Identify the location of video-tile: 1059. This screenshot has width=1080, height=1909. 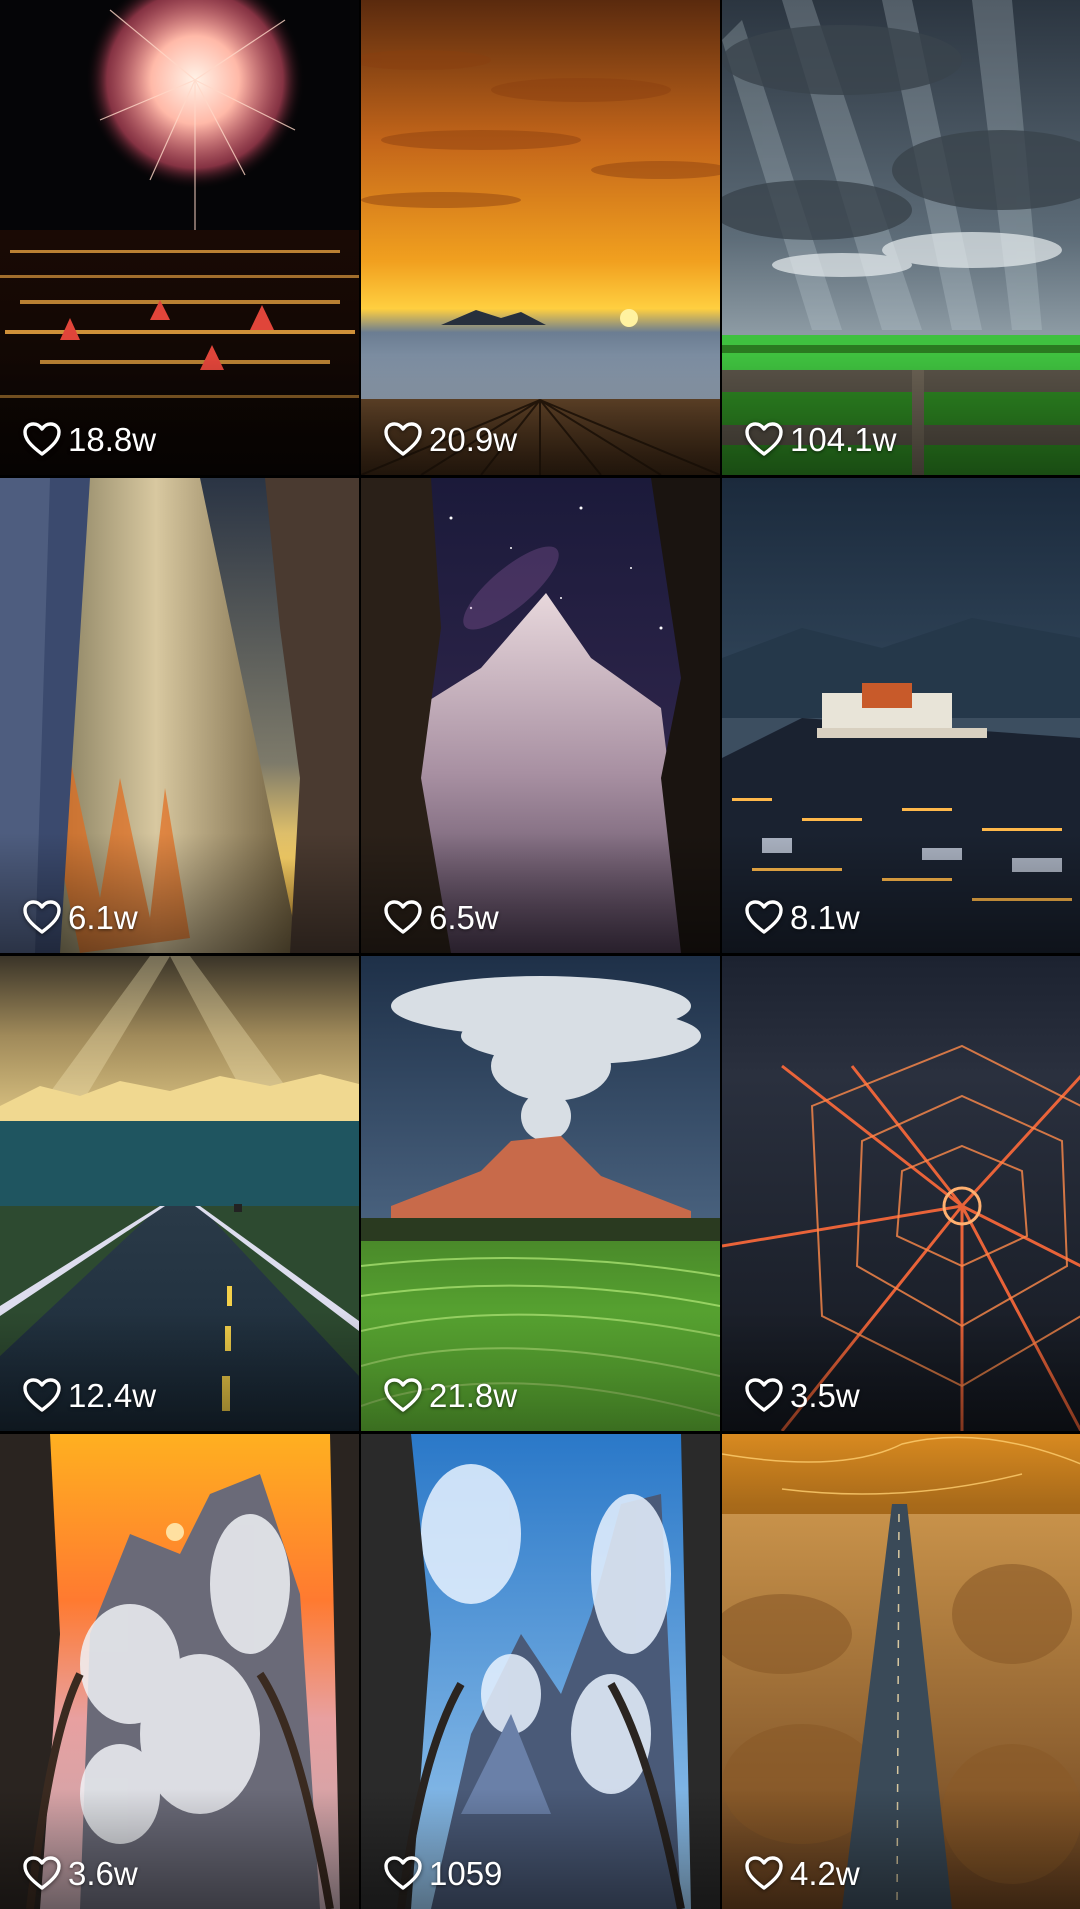
(540, 1671).